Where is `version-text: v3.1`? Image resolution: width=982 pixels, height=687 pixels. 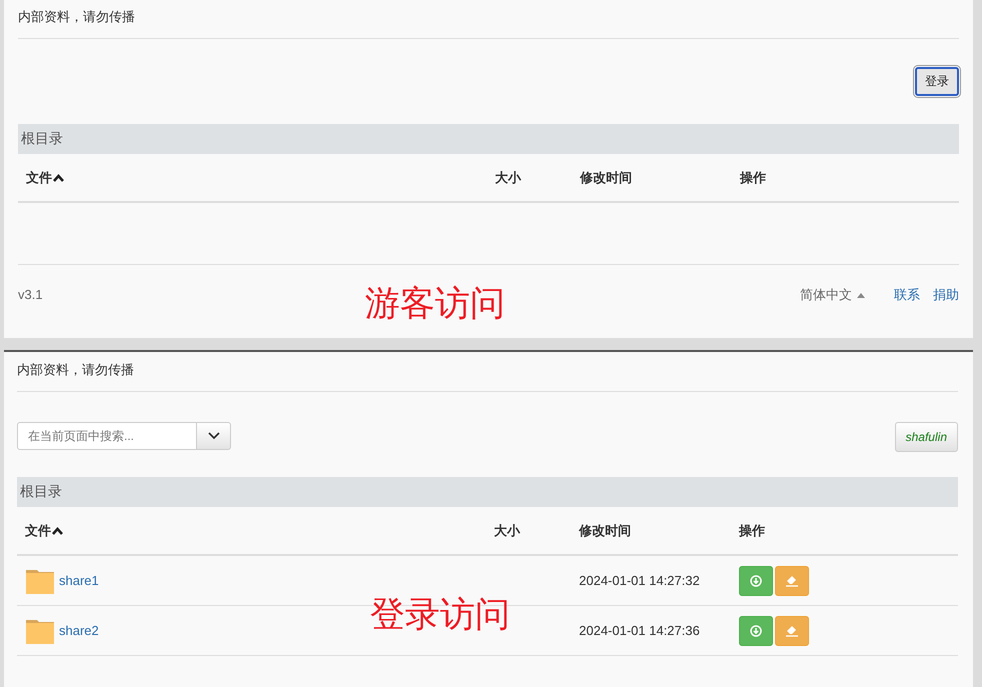
version-text: v3.1 is located at coordinates (30, 294).